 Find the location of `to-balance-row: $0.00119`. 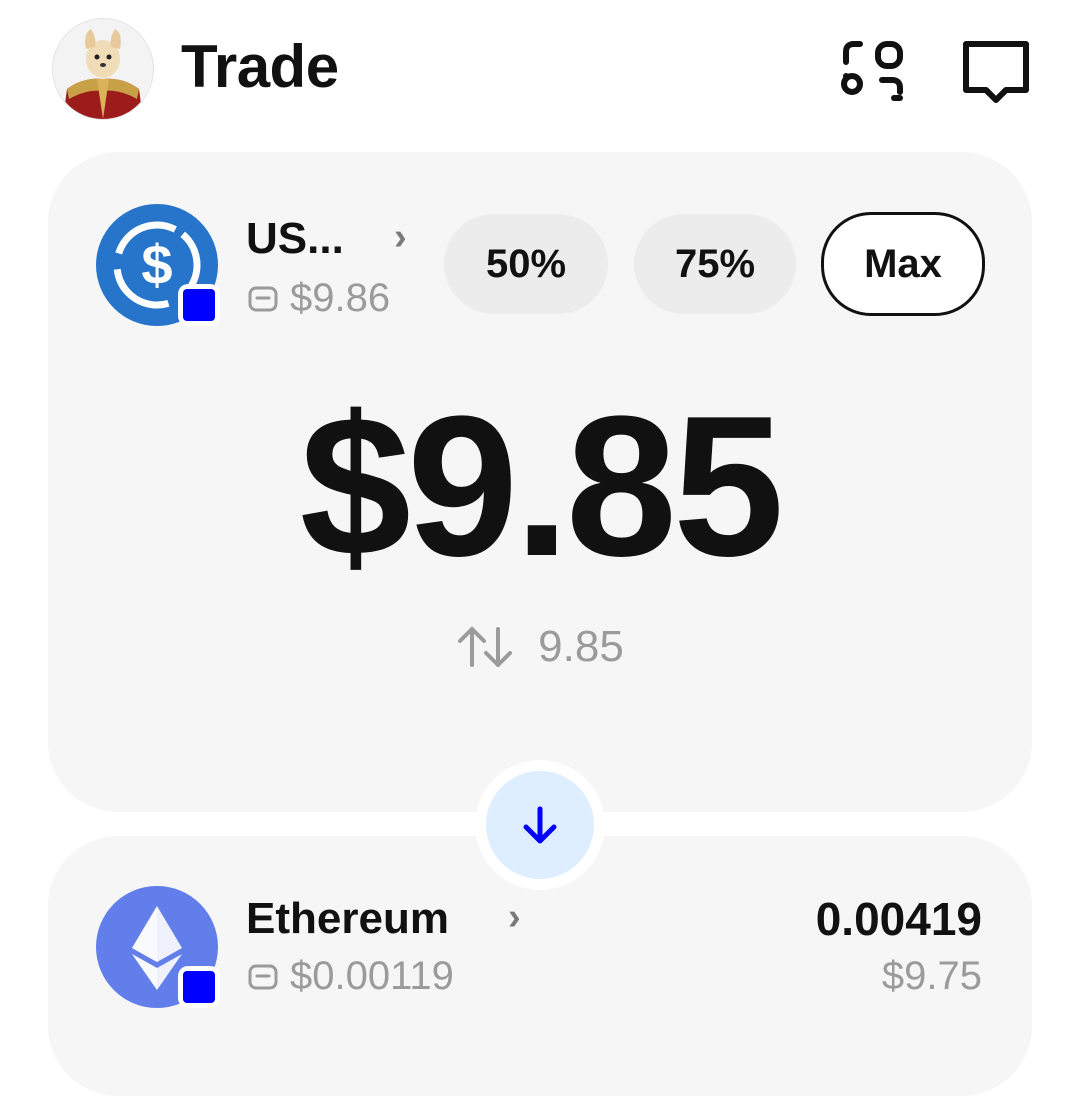

to-balance-row: $0.00119 is located at coordinates (351, 976).